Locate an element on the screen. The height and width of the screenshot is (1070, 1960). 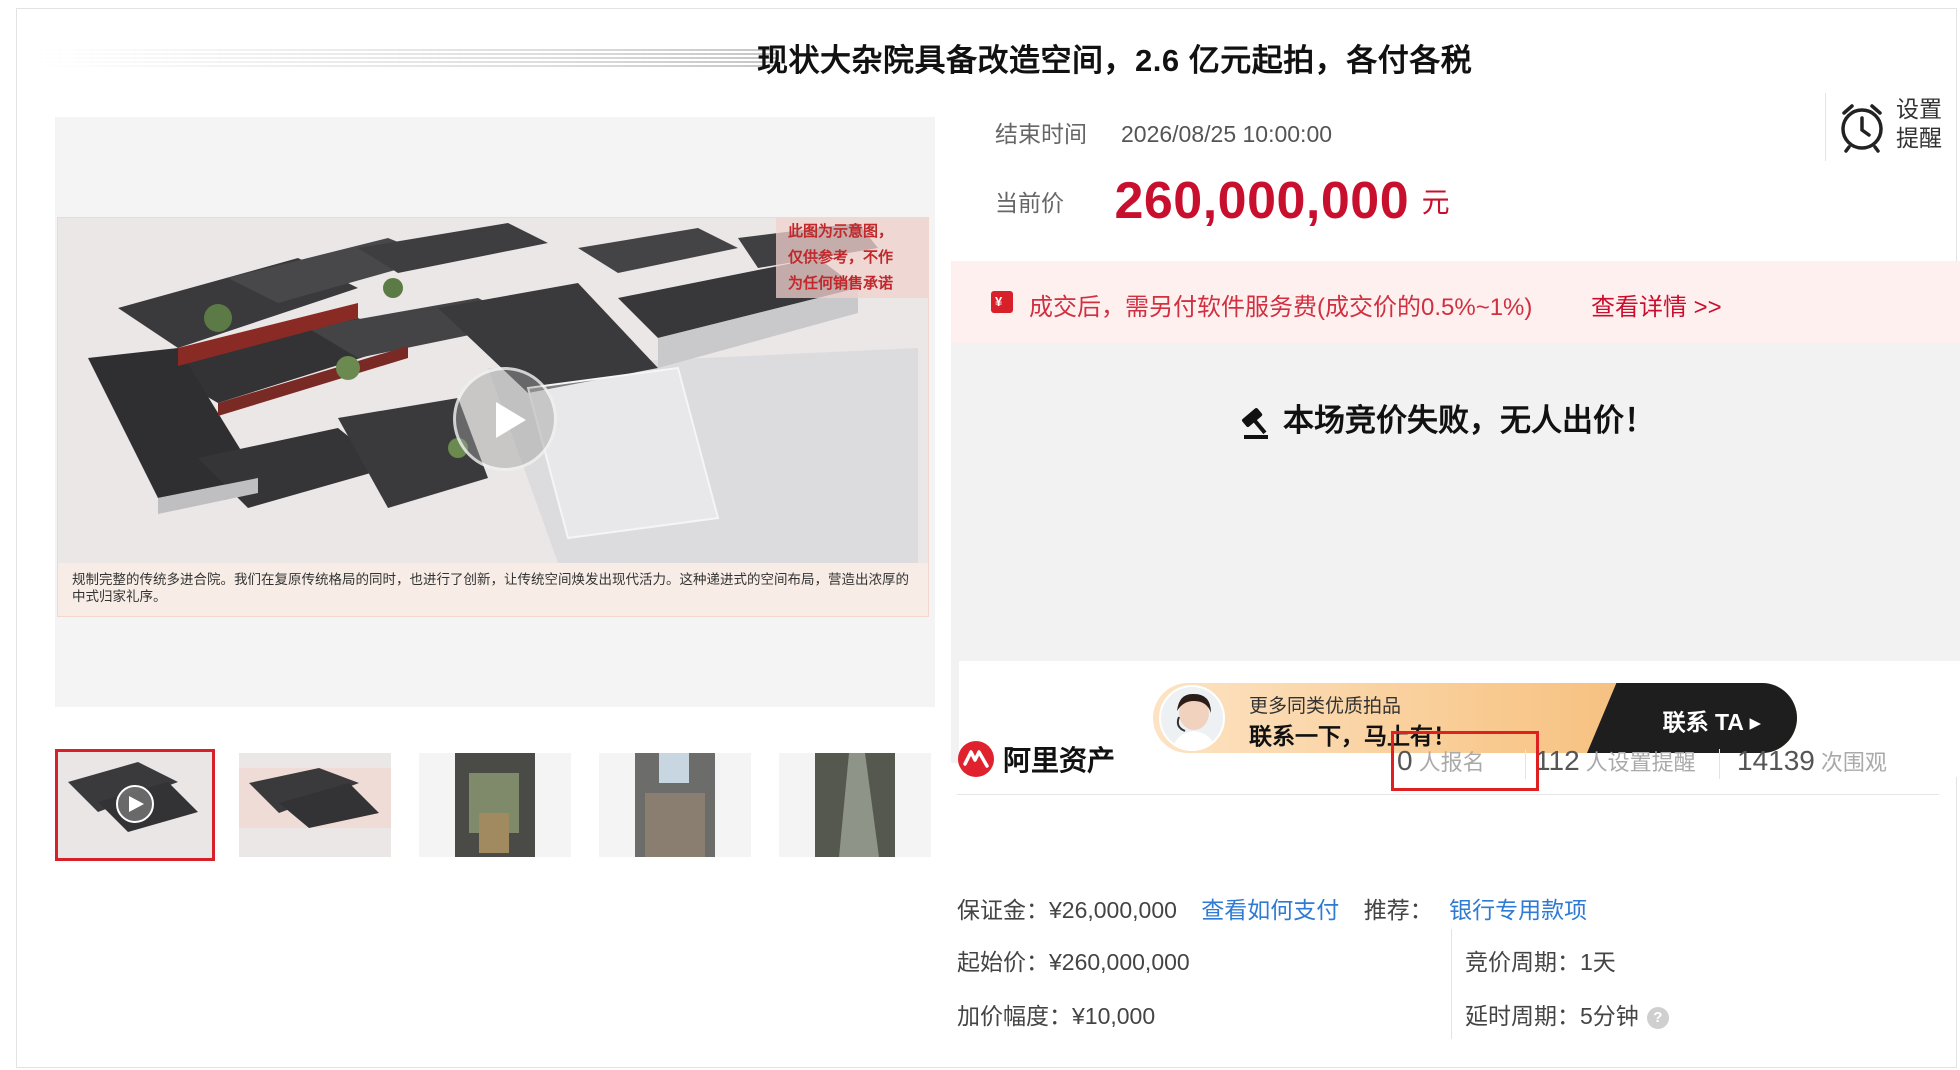
current-price-unit: 元 is located at coordinates (1435, 202).